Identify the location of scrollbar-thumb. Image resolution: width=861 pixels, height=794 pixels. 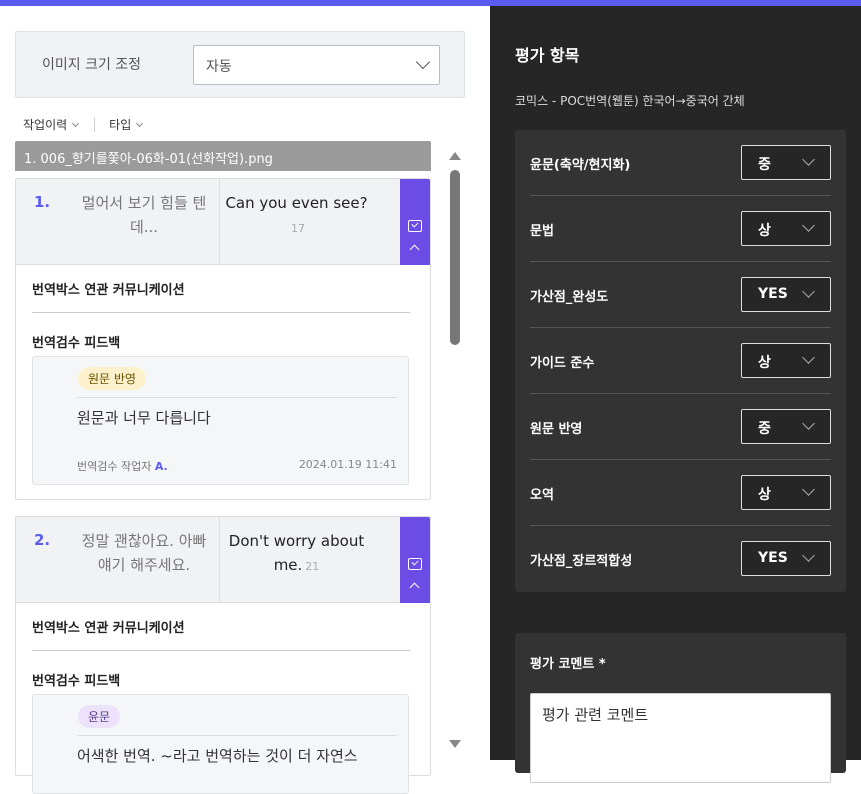
(455, 257).